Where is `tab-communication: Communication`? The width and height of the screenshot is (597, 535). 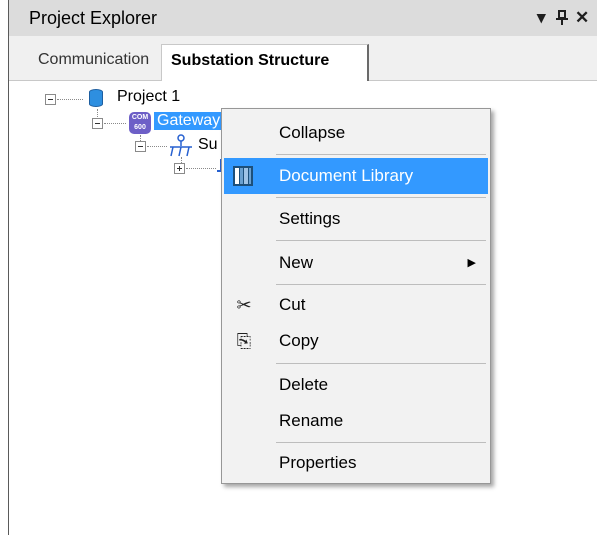
tab-communication: Communication is located at coordinates (93, 61).